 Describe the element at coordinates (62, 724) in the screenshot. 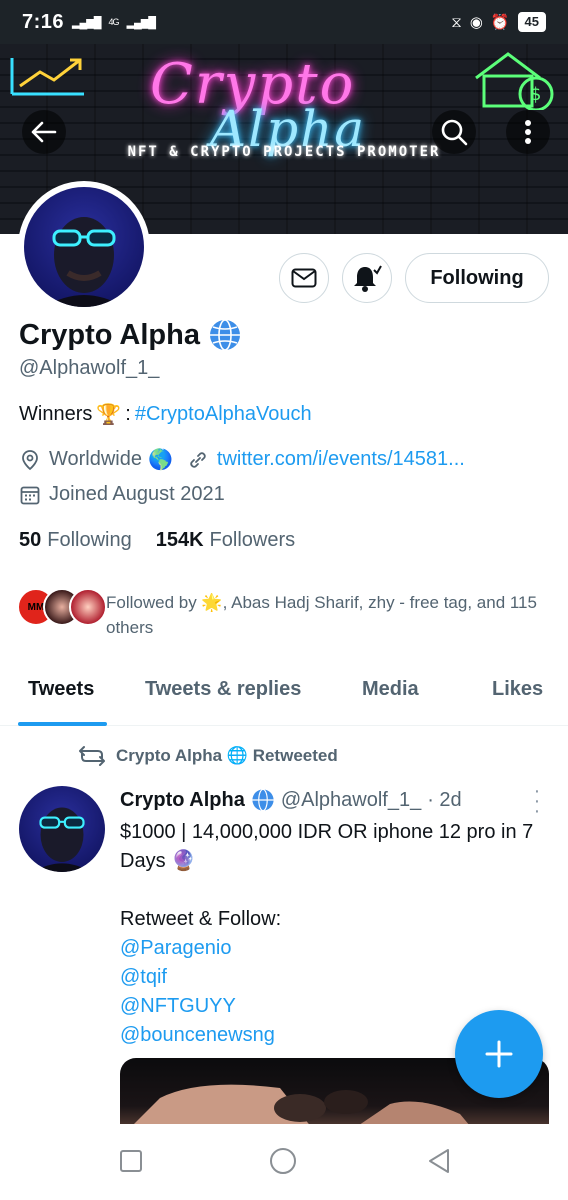

I see `active-tab-indicator` at that location.